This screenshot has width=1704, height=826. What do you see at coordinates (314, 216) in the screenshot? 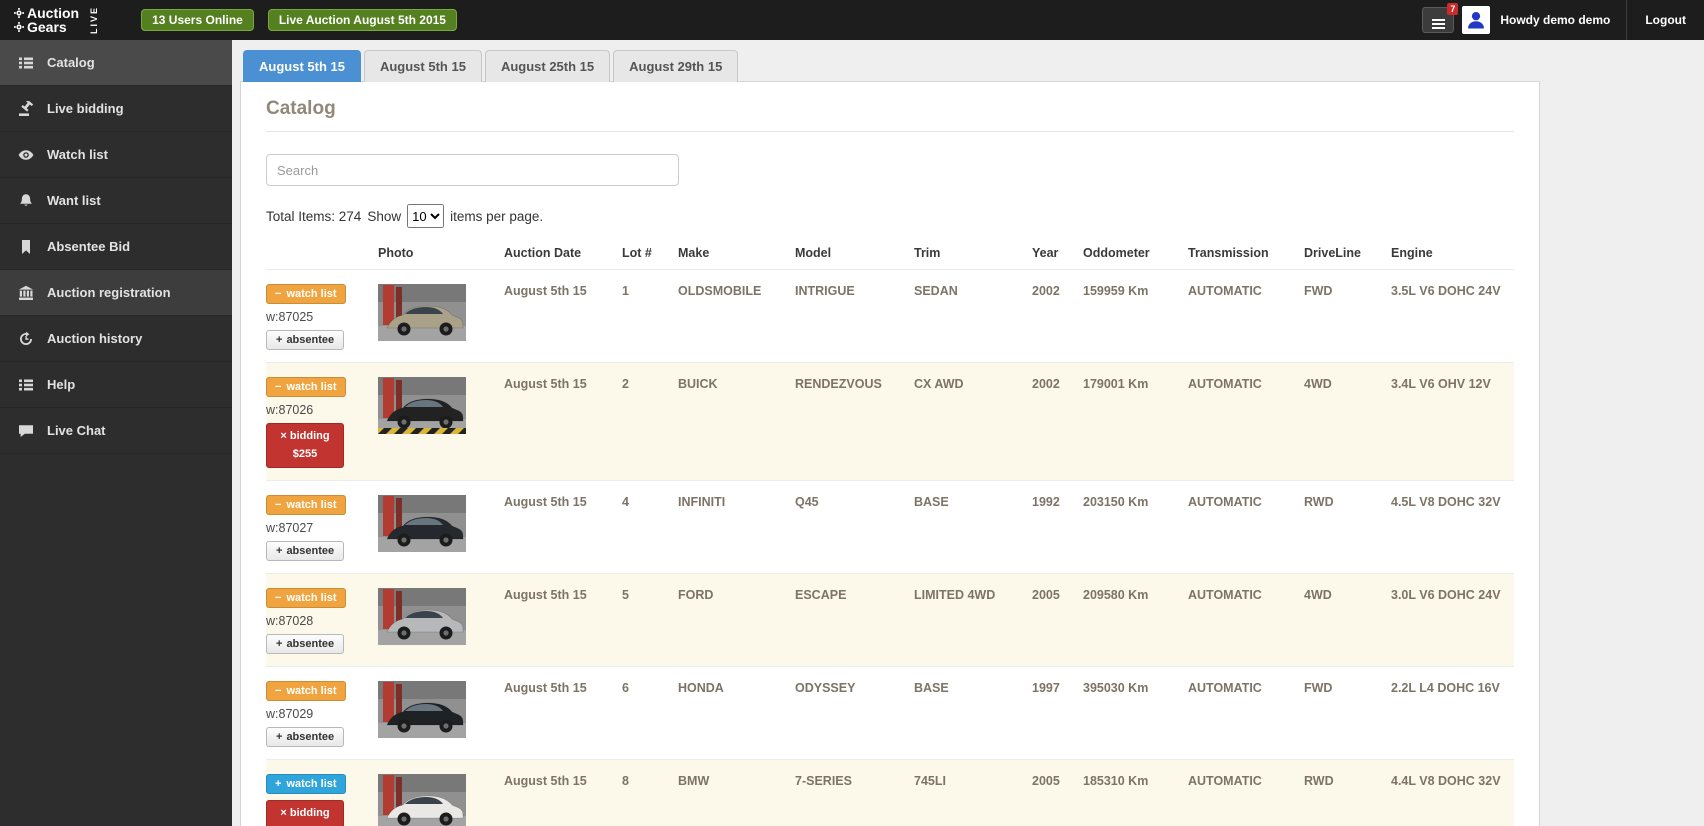
I see `total-items-label: Total Items: 274` at bounding box center [314, 216].